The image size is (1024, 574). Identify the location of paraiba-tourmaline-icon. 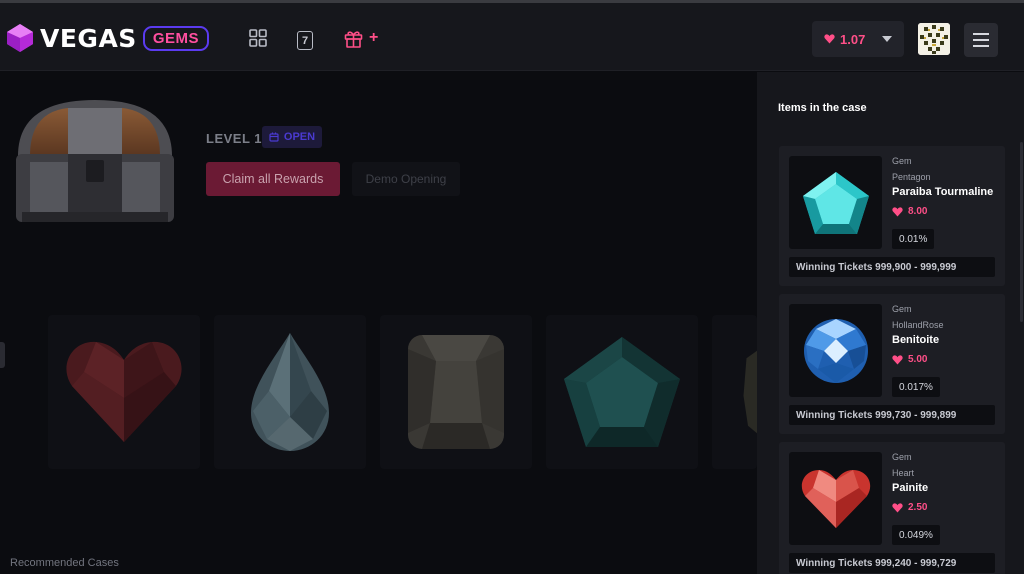
(835, 202).